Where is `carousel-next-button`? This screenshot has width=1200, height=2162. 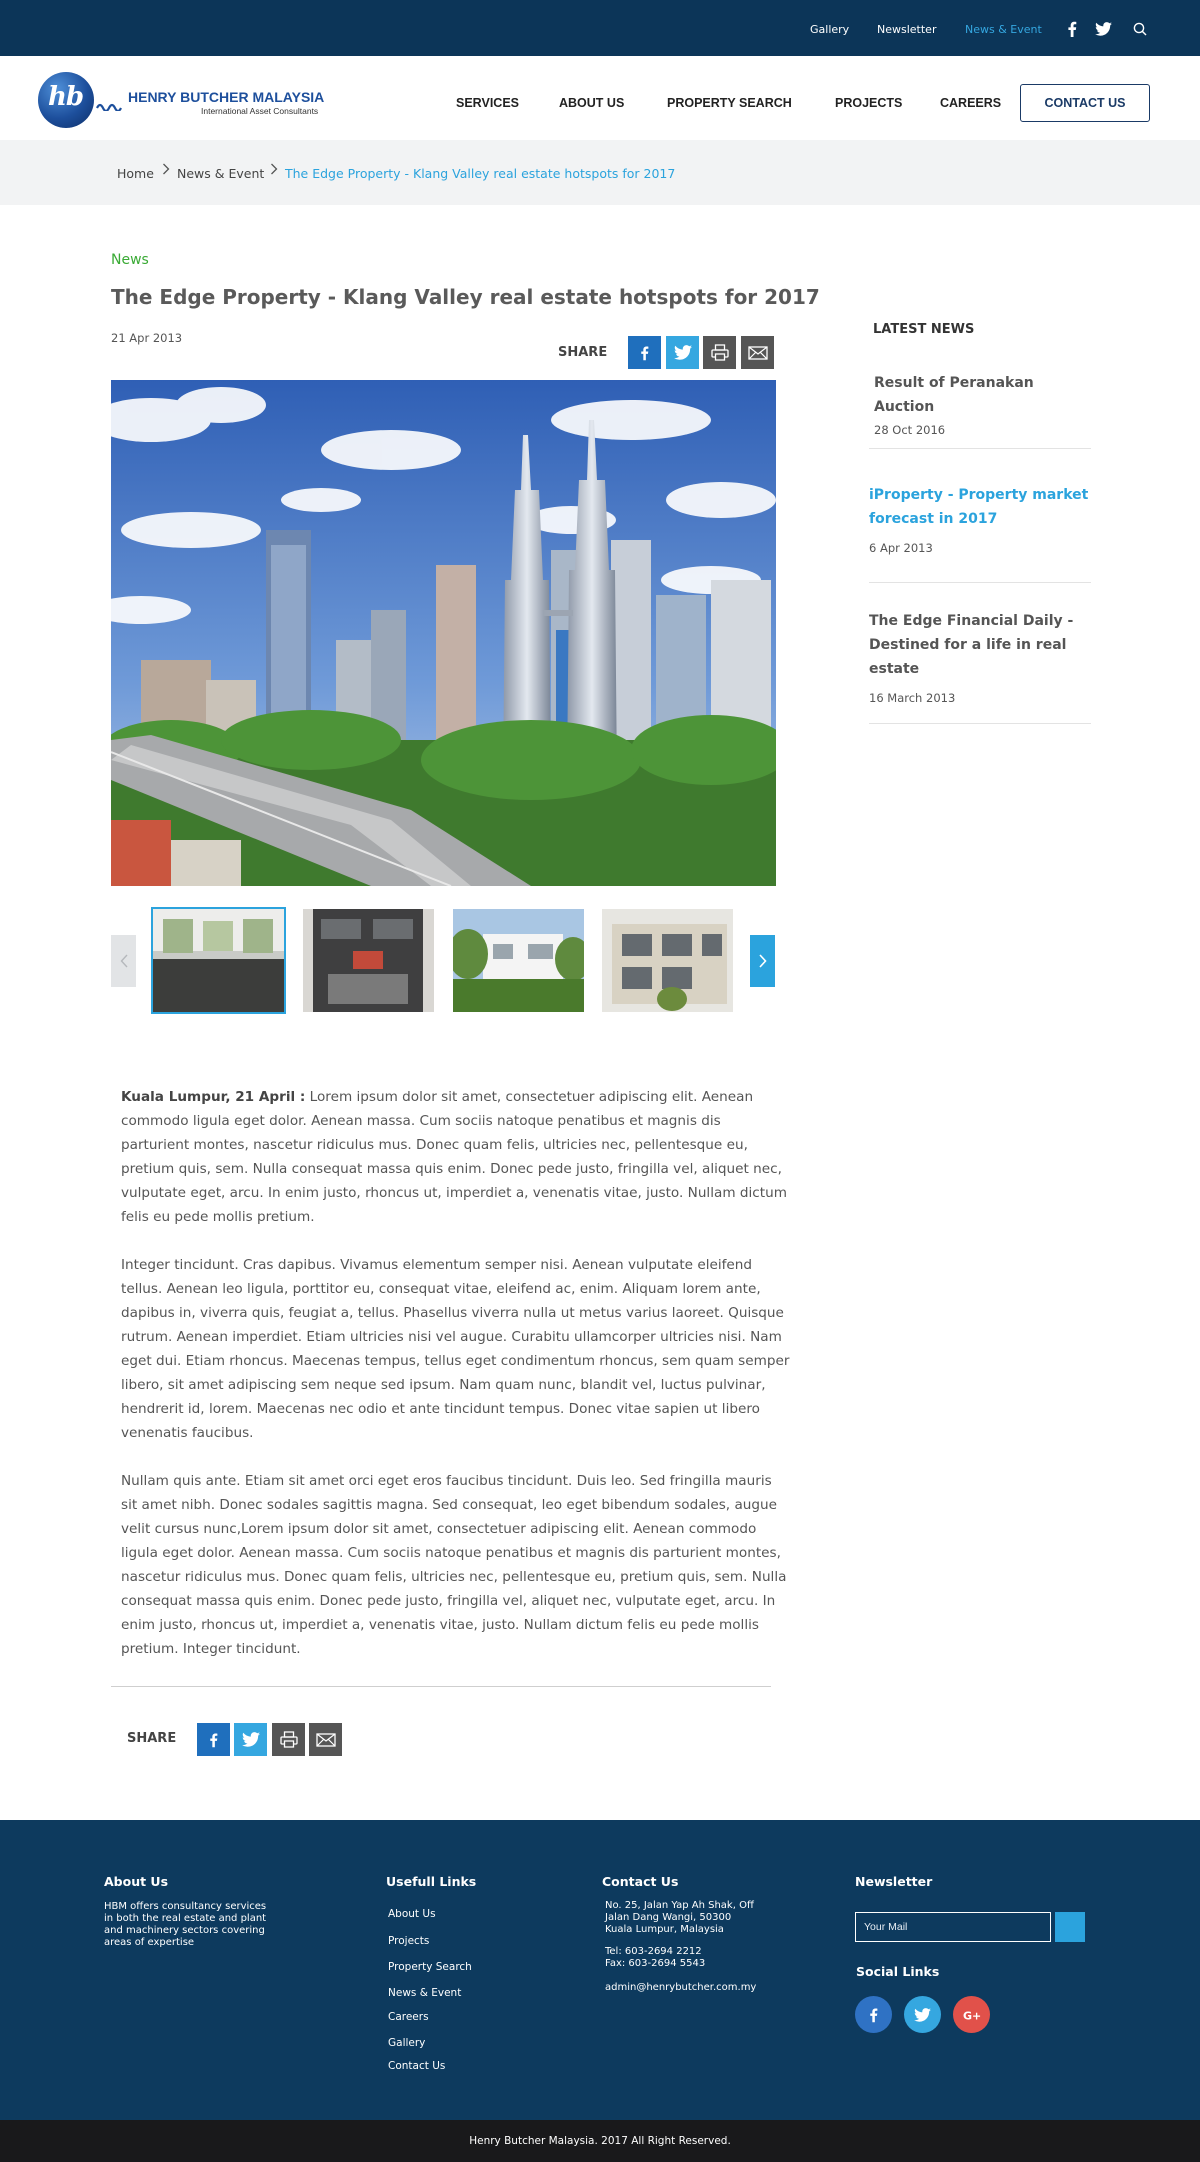
carousel-next-button is located at coordinates (762, 961).